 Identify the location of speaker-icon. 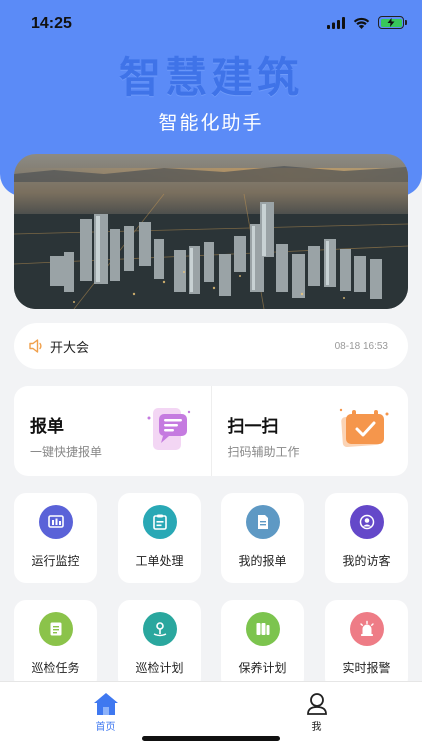
(35, 346).